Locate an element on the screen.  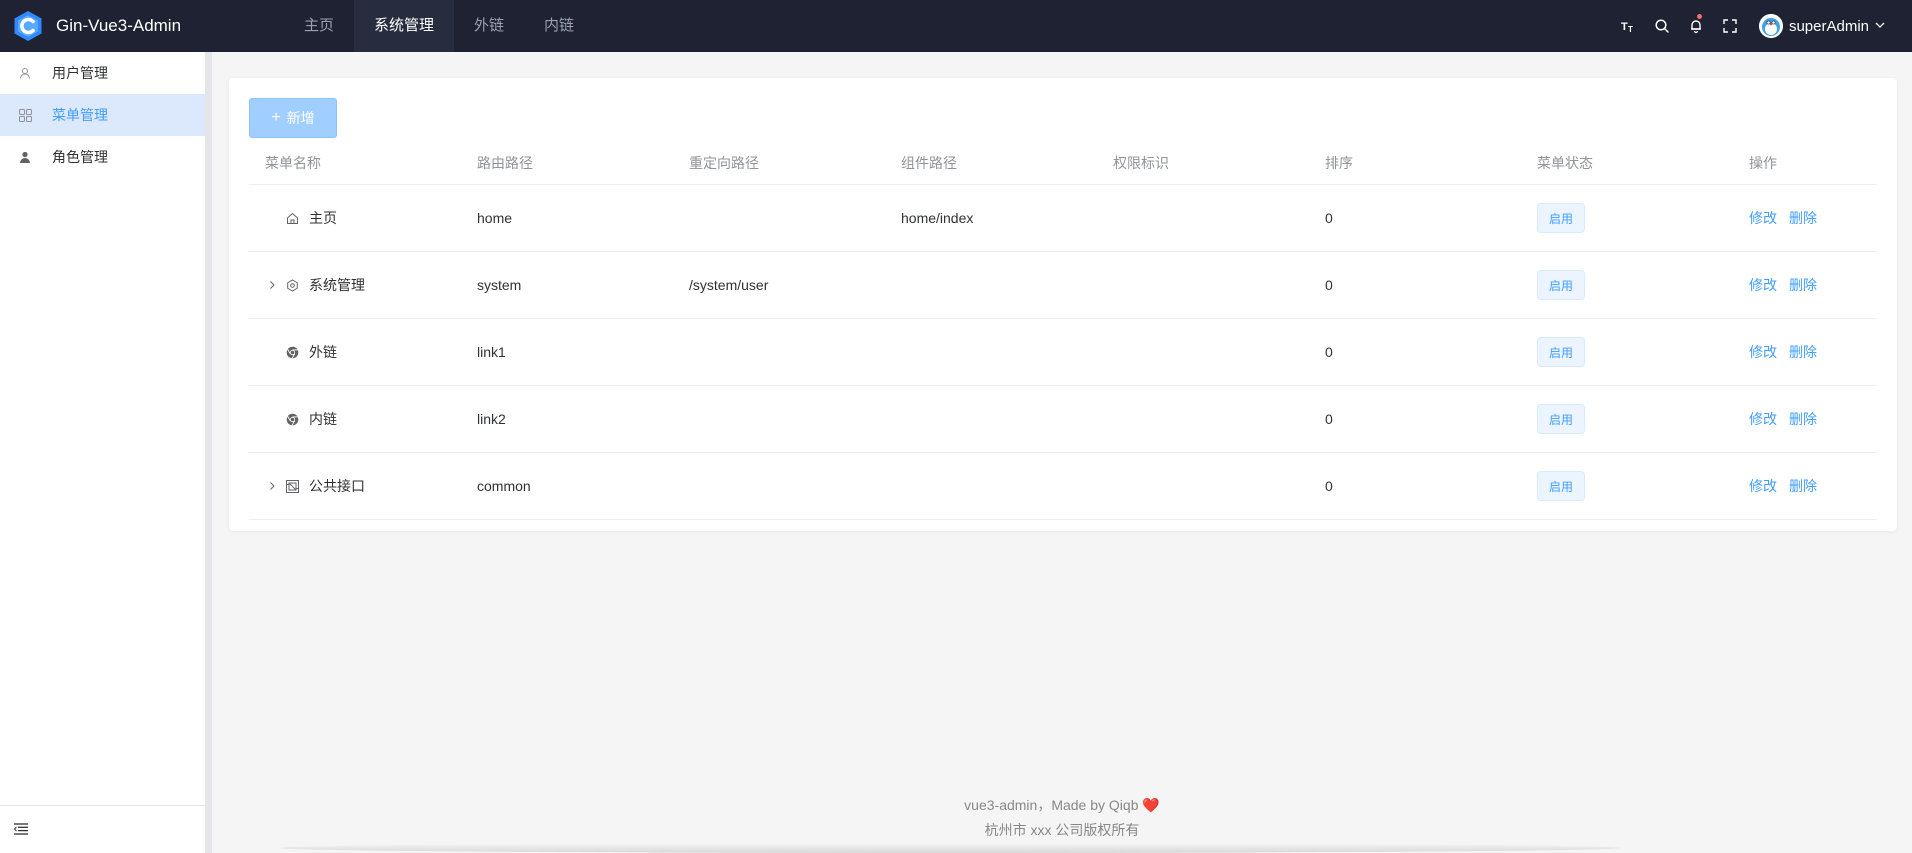
gear-icon is located at coordinates (292, 285).